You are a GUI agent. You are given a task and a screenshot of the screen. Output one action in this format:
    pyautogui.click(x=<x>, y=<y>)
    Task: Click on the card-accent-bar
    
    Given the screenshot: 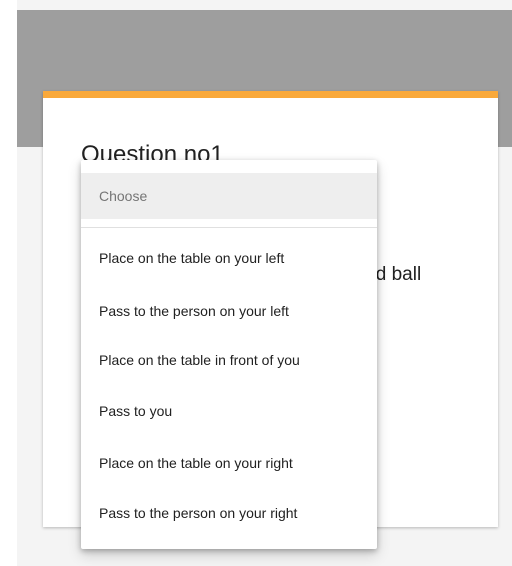 What is the action you would take?
    pyautogui.click(x=270, y=94)
    